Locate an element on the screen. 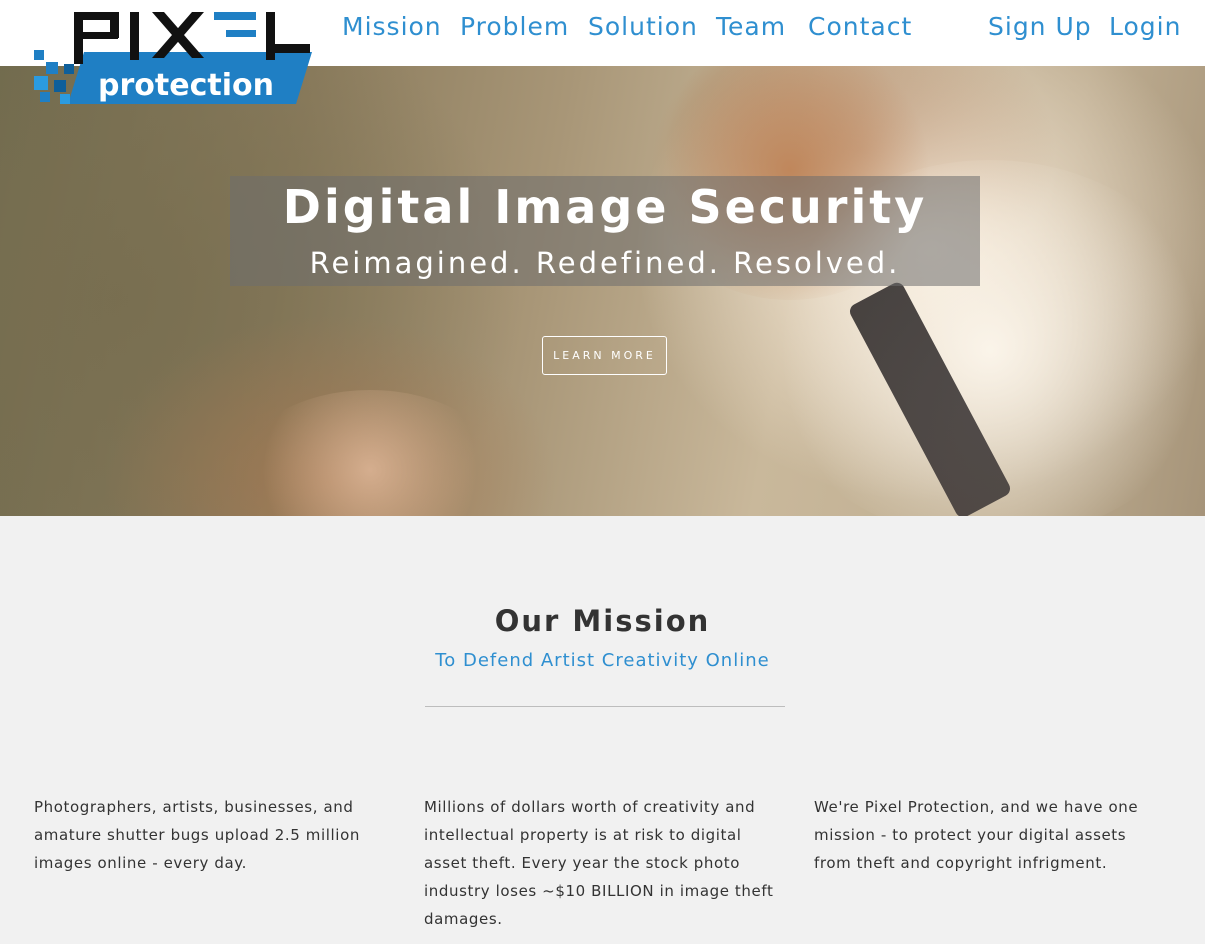 This screenshot has height=944, width=1205. nav-link-mission: Mission is located at coordinates (392, 26).